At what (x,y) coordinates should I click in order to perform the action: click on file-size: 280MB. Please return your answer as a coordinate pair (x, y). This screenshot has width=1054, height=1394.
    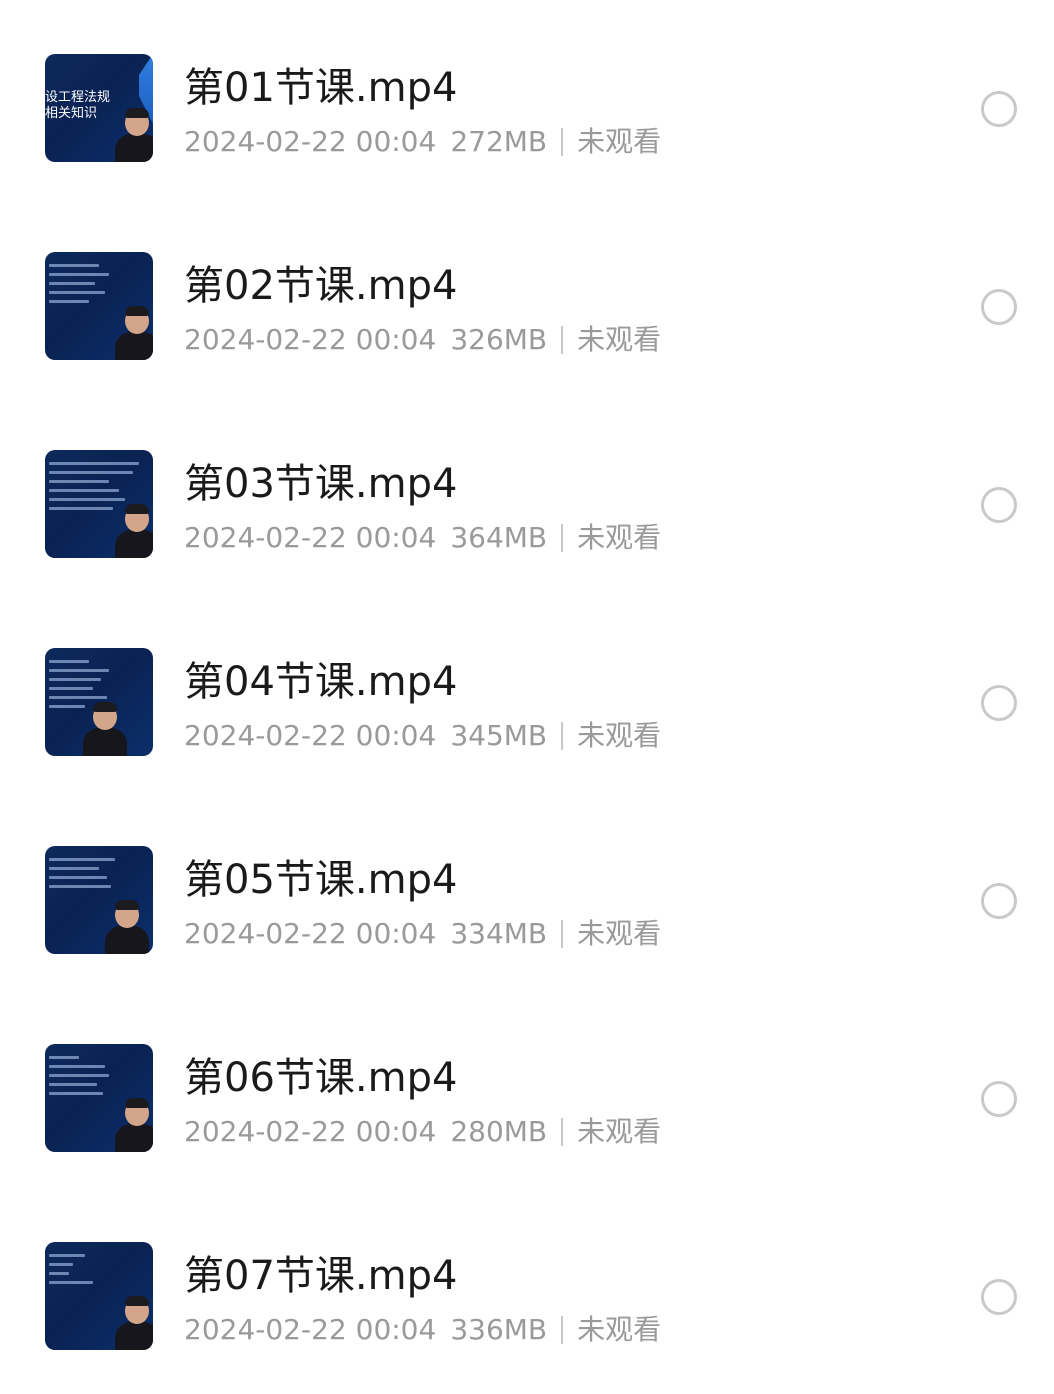
    Looking at the image, I should click on (499, 1131).